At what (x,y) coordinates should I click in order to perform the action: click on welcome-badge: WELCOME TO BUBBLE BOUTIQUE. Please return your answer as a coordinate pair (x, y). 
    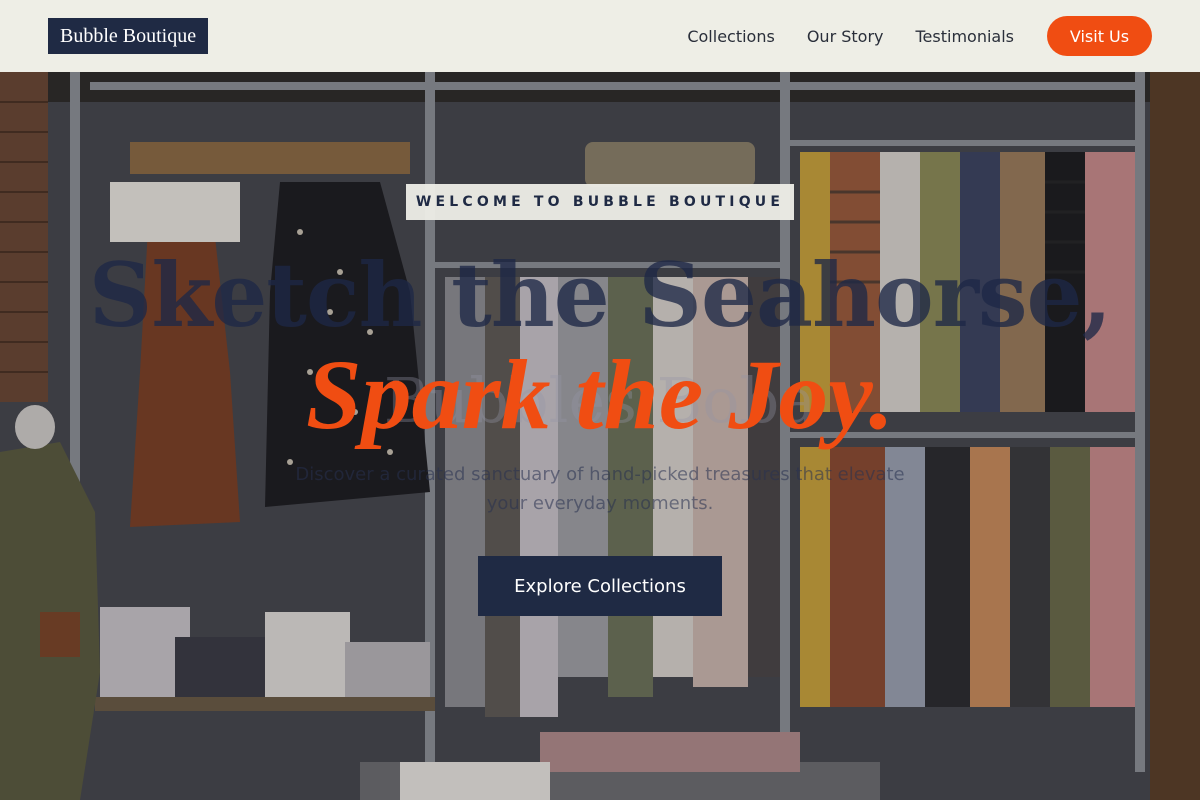
    Looking at the image, I should click on (600, 202).